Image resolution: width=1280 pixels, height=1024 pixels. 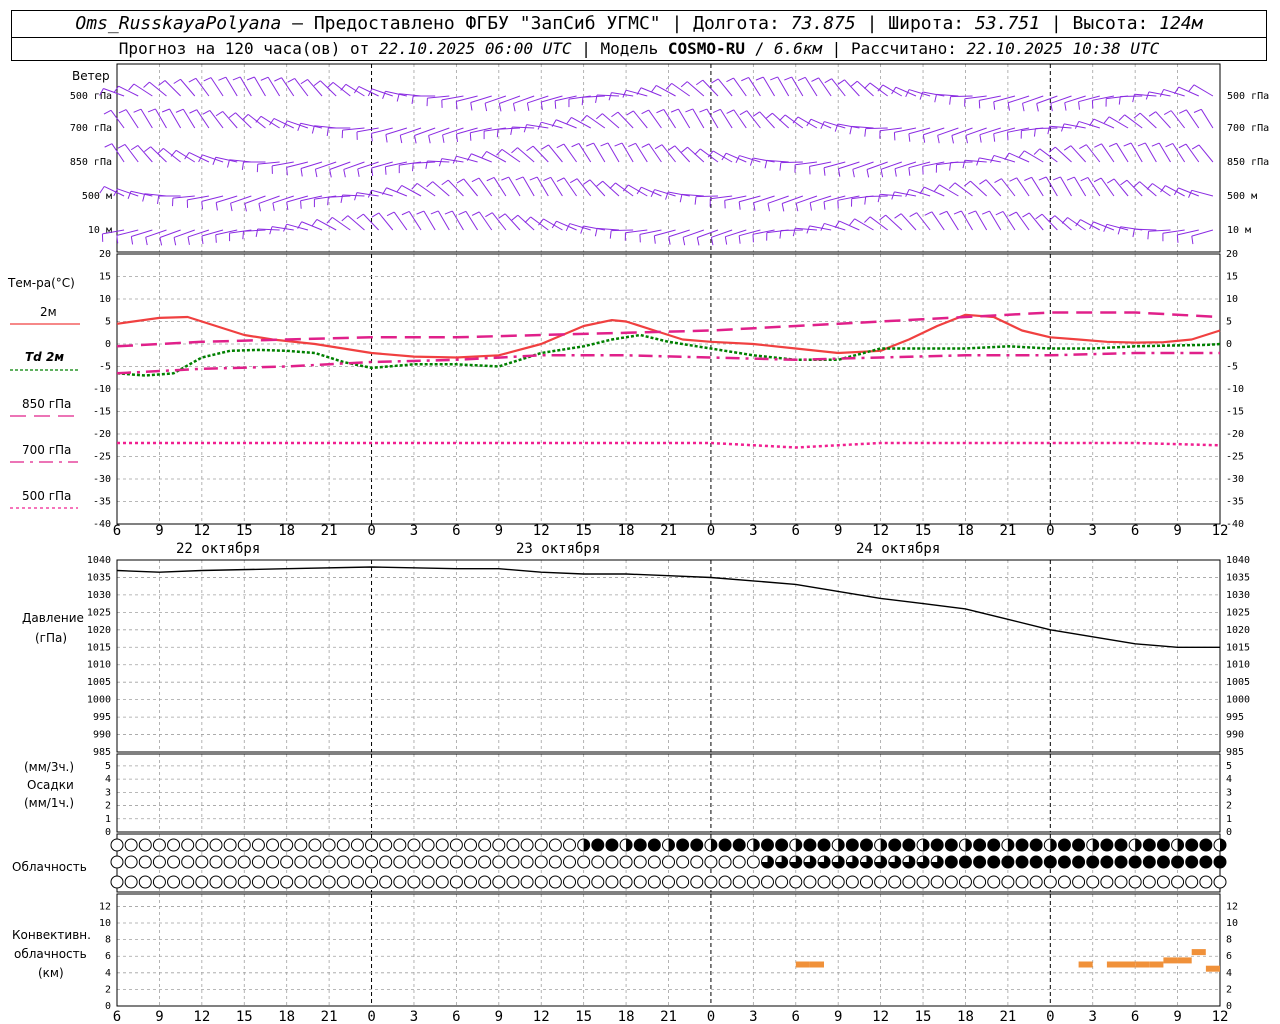 I want to click on hour-label: 3, so click(x=1093, y=1016).